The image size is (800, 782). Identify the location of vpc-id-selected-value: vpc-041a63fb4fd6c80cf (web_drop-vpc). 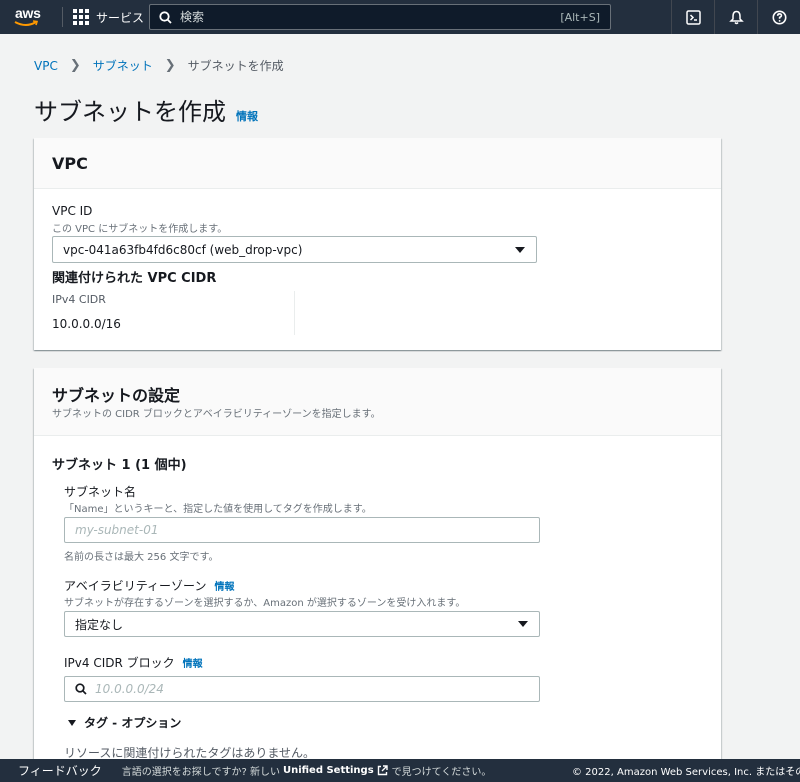
(183, 249).